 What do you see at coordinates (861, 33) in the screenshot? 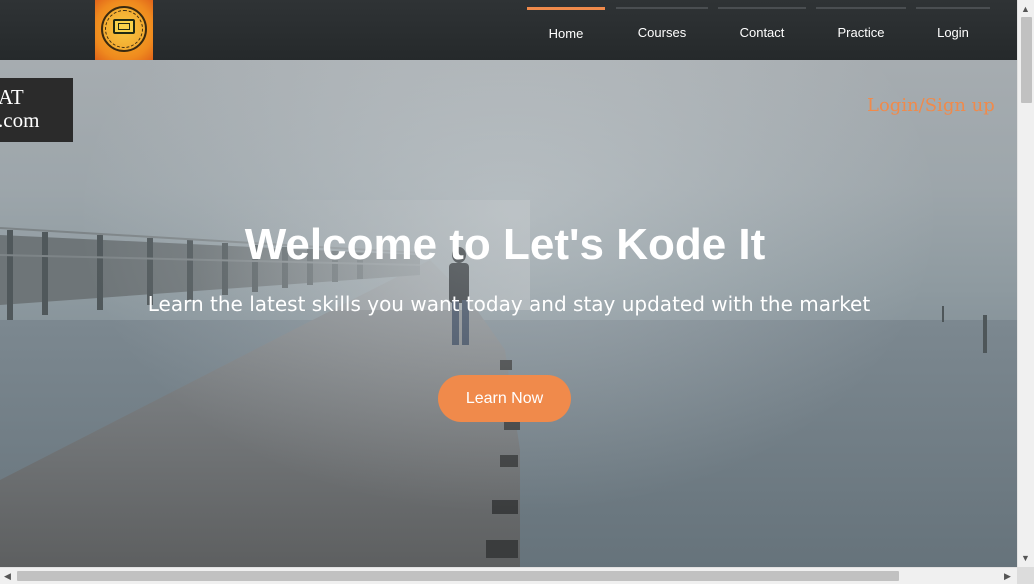
I see `nav-practice: Practice` at bounding box center [861, 33].